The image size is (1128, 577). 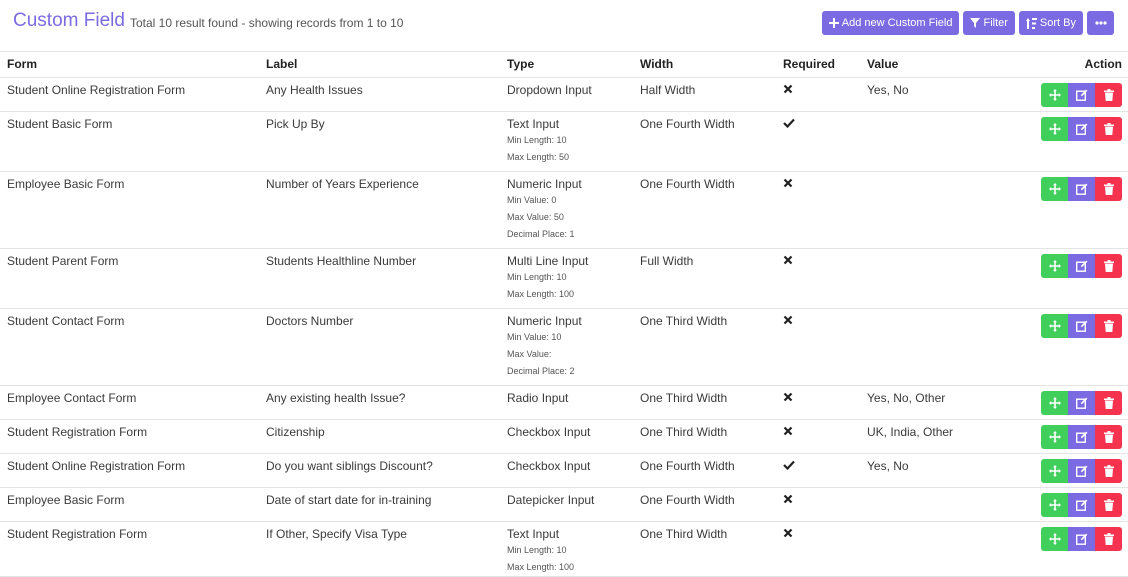 What do you see at coordinates (537, 549) in the screenshot?
I see `type-detail: Min Length: 10` at bounding box center [537, 549].